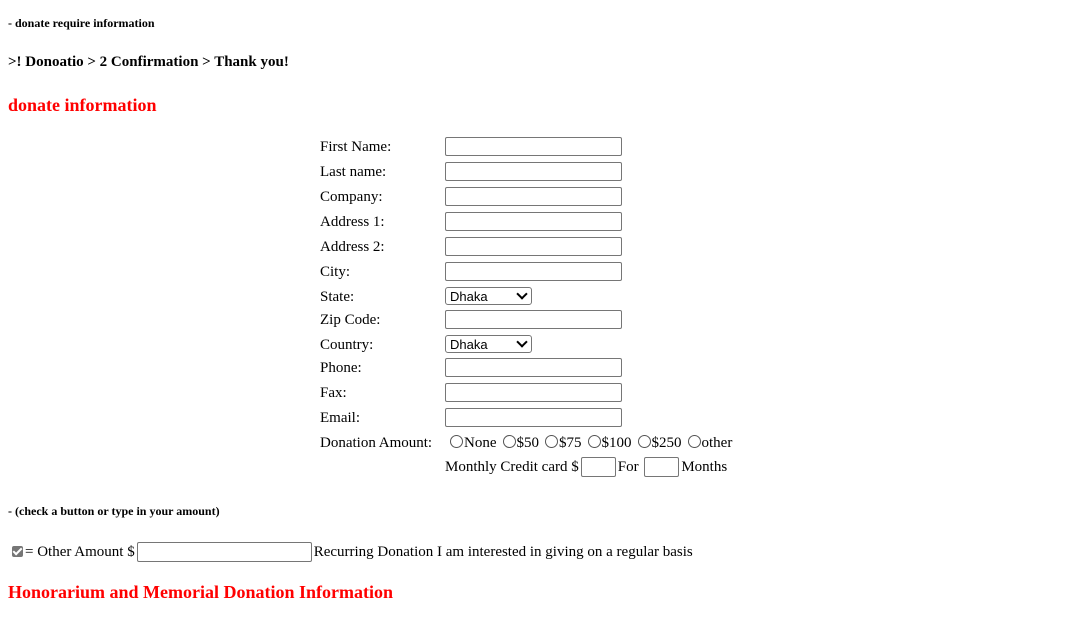 The image size is (1074, 623). I want to click on fax-label: Fax:, so click(333, 393).